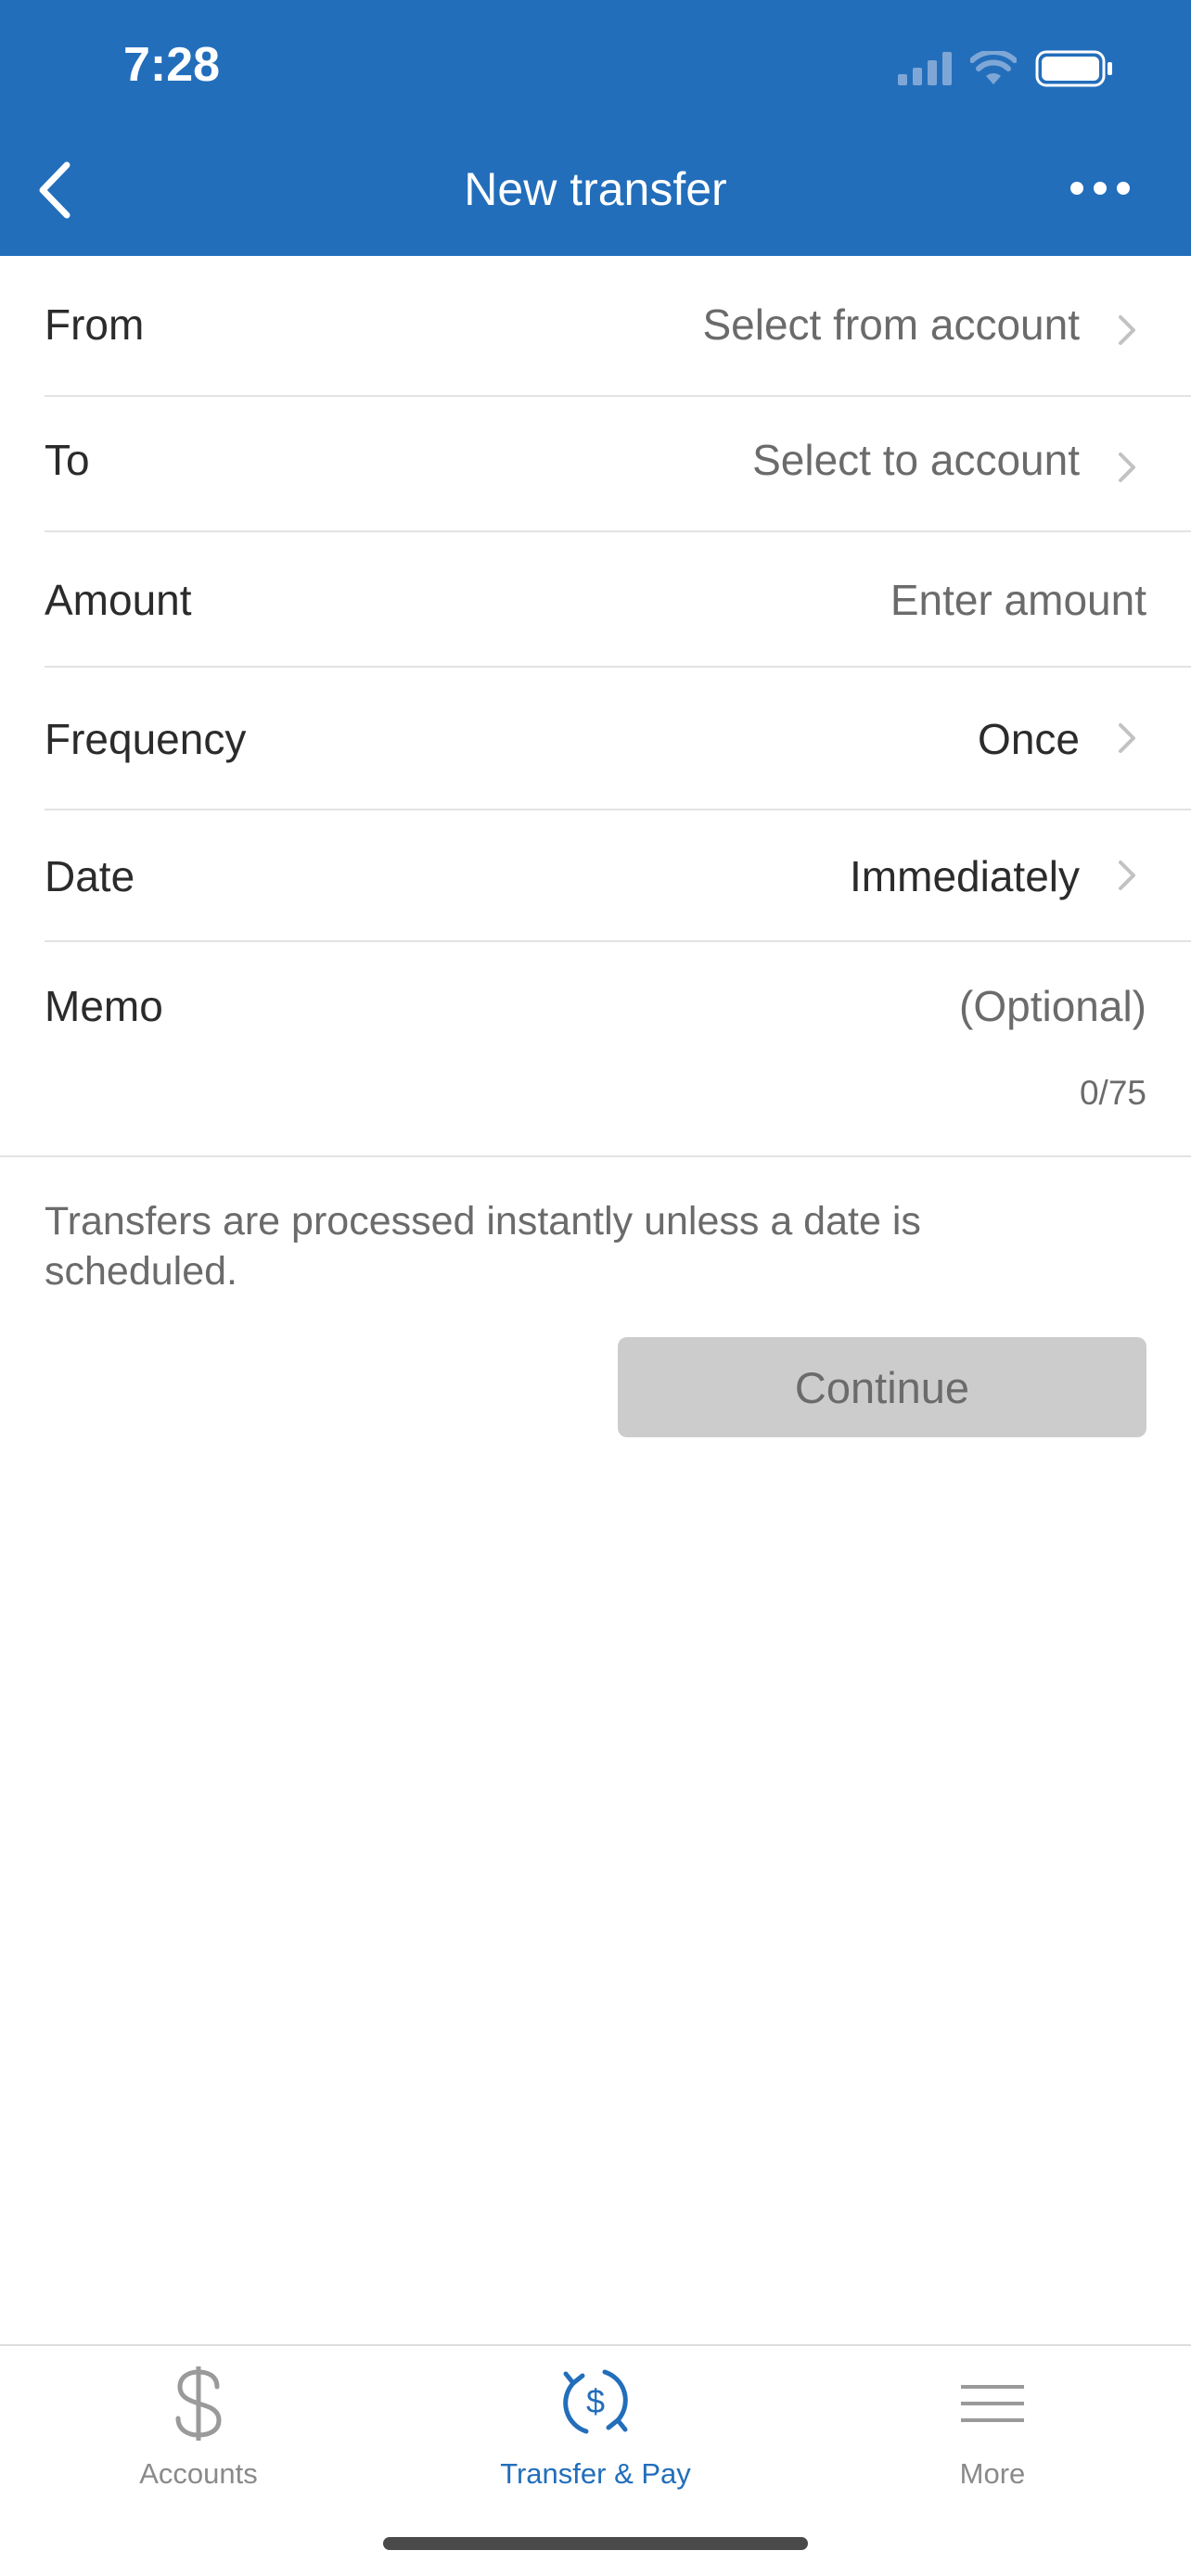  What do you see at coordinates (146, 739) in the screenshot?
I see `frequency-label: Frequency` at bounding box center [146, 739].